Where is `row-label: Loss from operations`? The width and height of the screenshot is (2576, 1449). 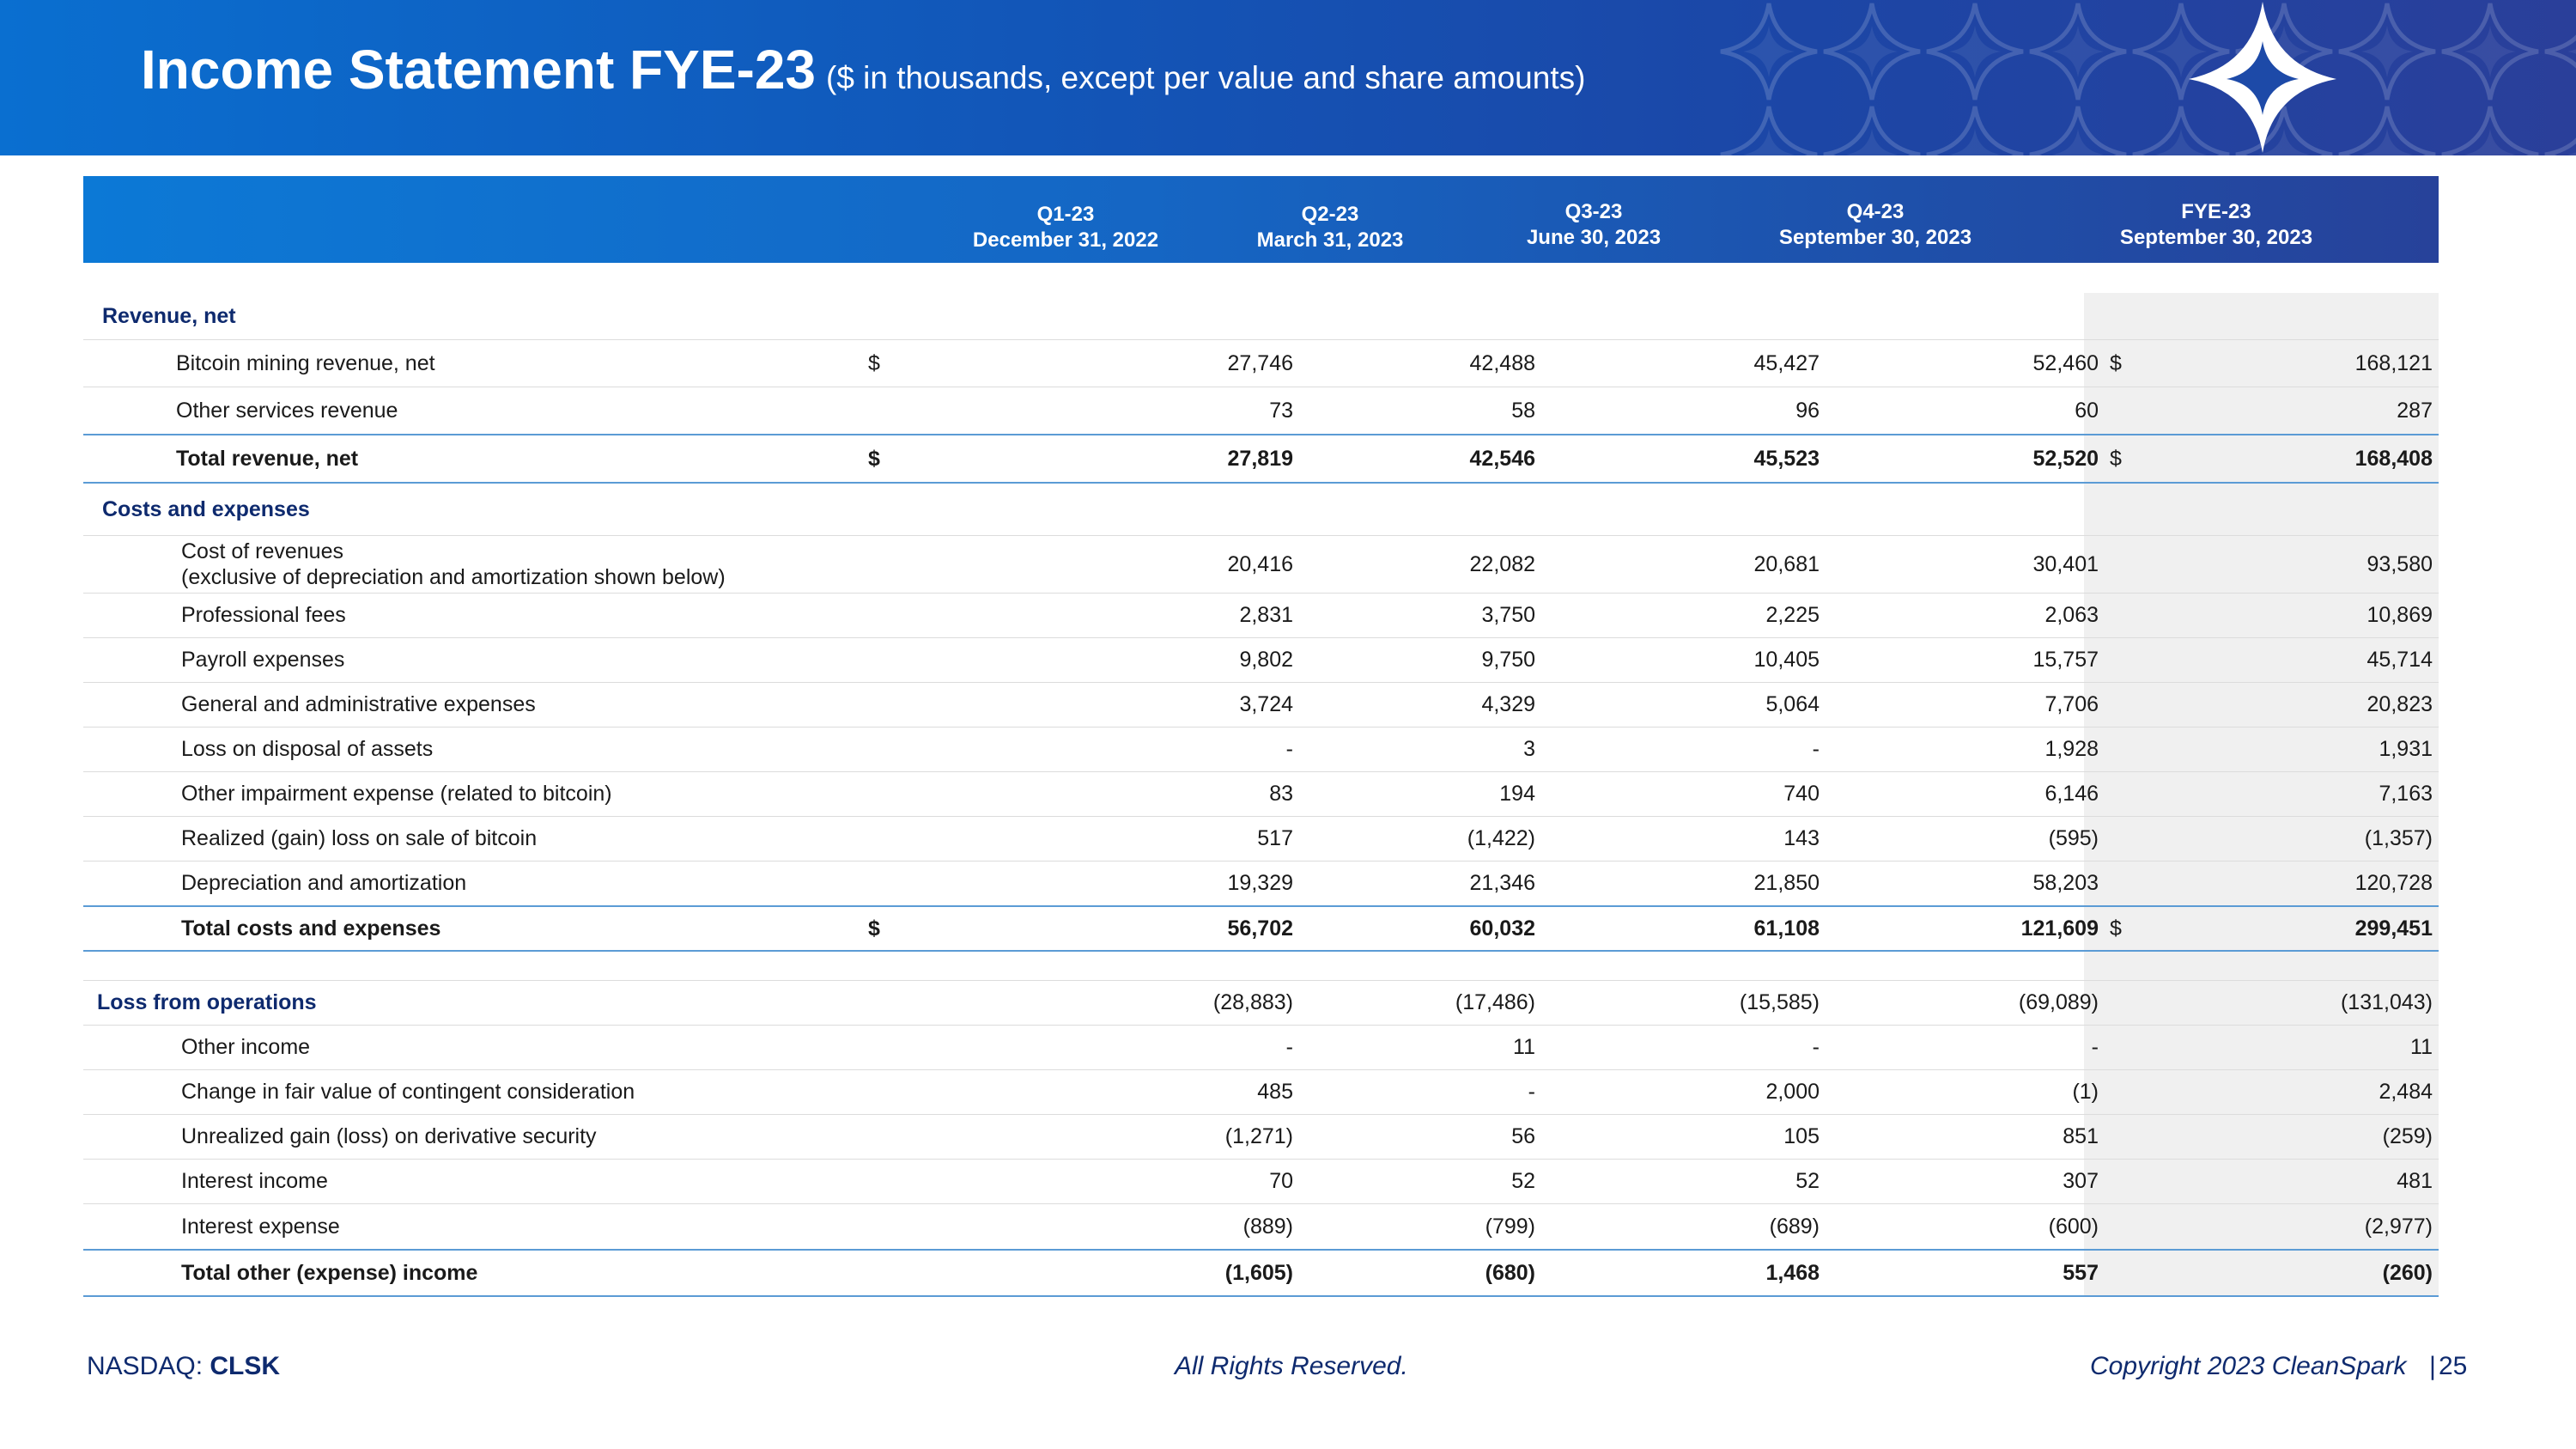 row-label: Loss from operations is located at coordinates (207, 1002).